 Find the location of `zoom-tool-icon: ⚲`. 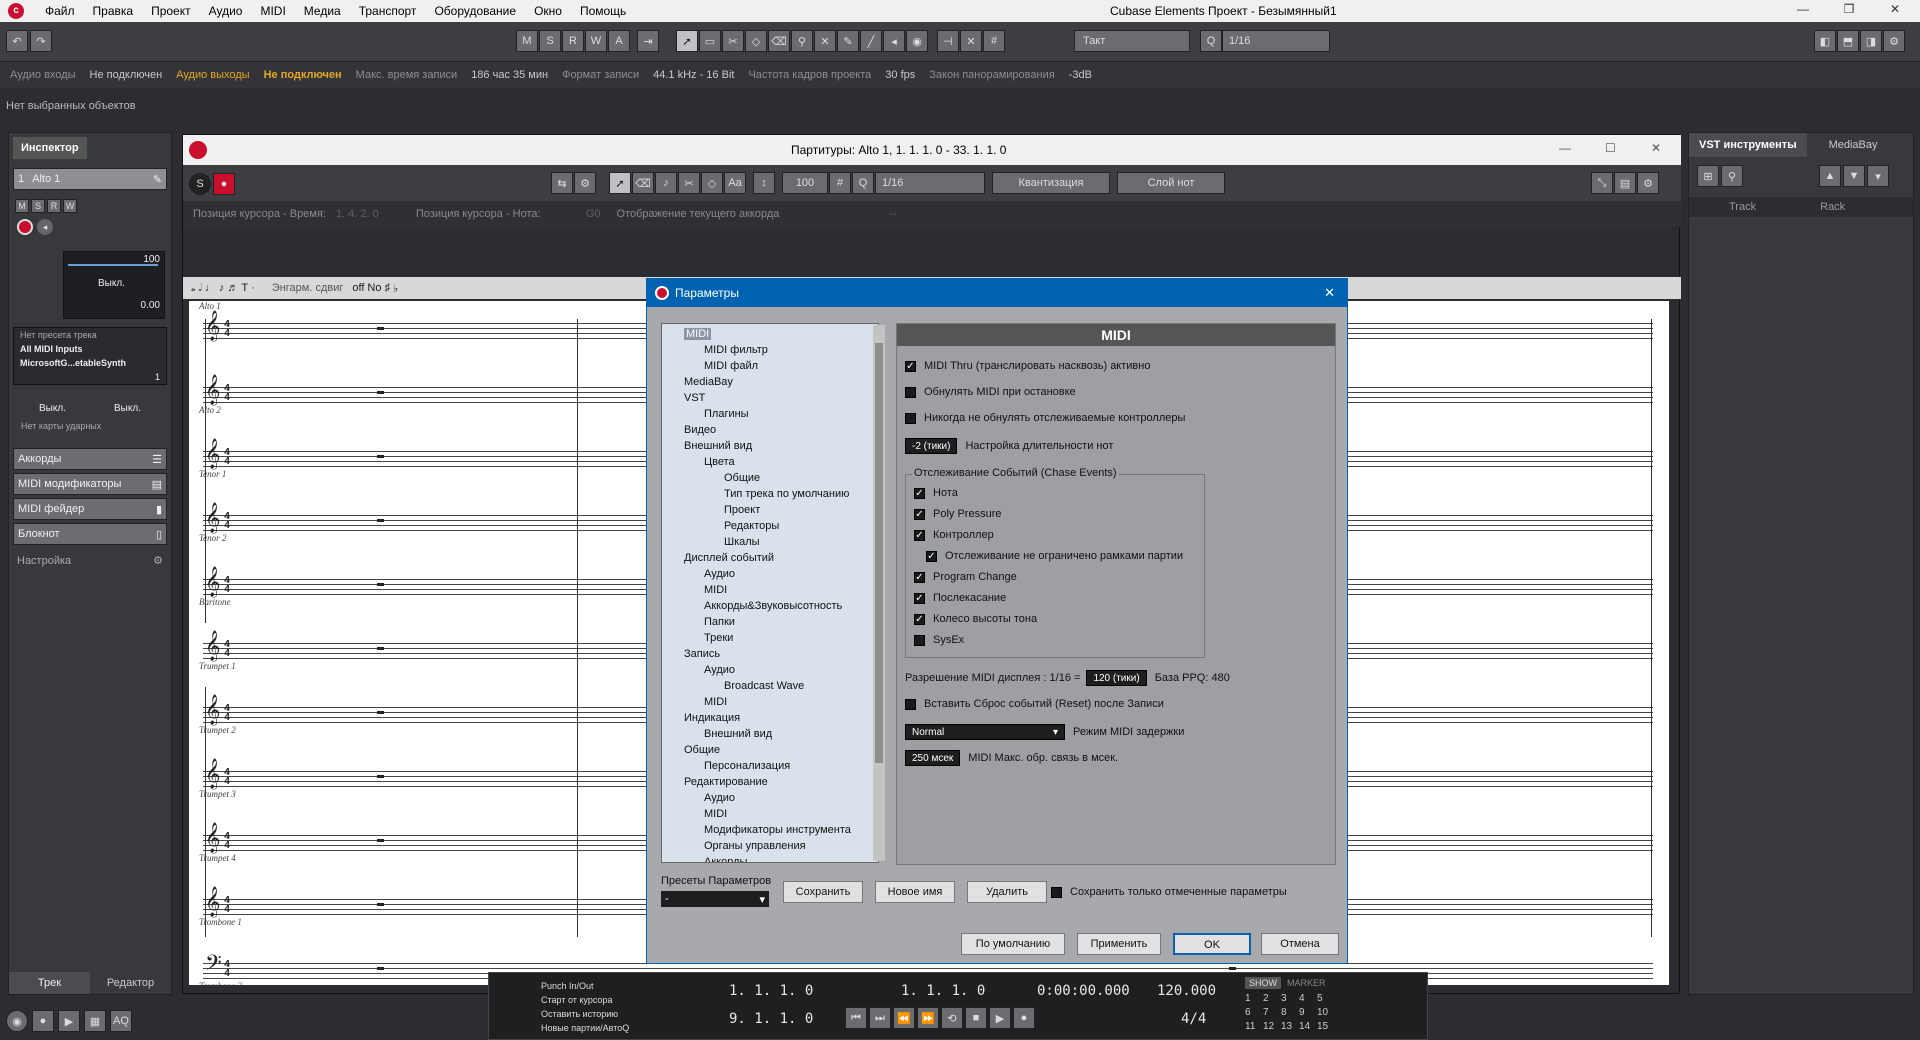

zoom-tool-icon: ⚲ is located at coordinates (802, 41).